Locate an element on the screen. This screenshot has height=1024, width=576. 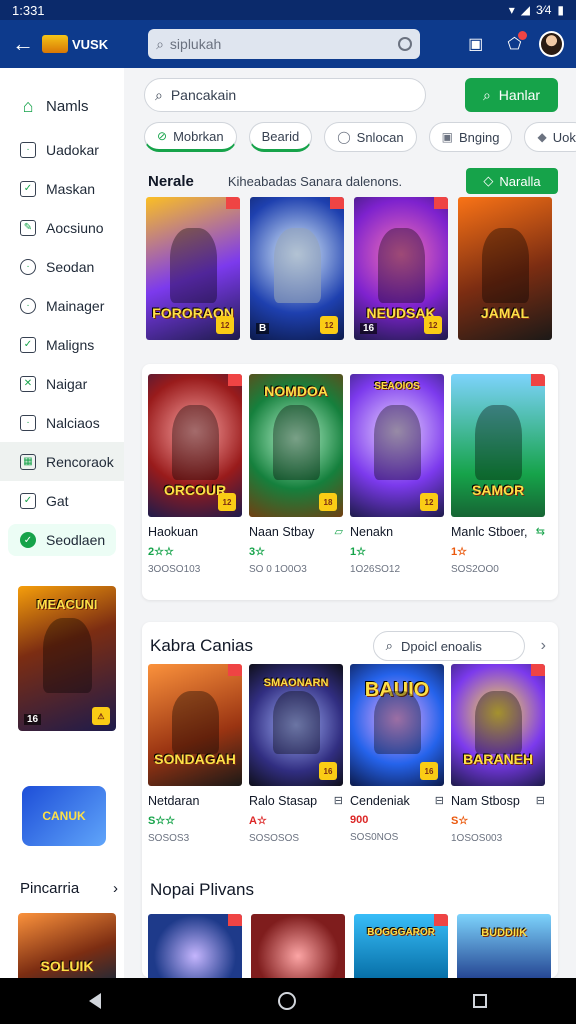
game-poster: FORORAON 12 is located at coordinates (193, 268).